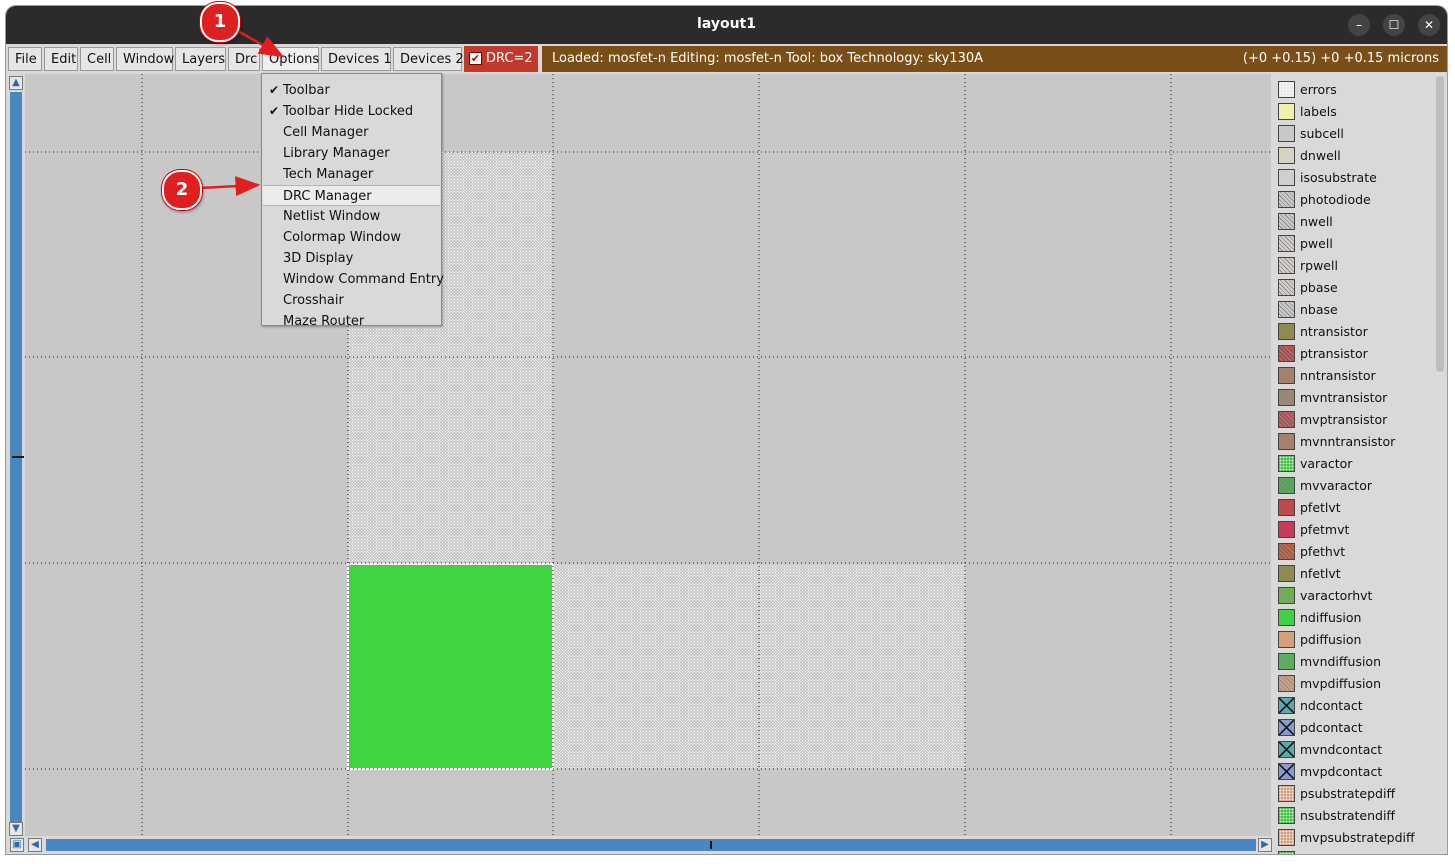 The height and width of the screenshot is (864, 1455). Describe the element at coordinates (220, 22) in the screenshot. I see `annotation-marker-1: 1` at that location.